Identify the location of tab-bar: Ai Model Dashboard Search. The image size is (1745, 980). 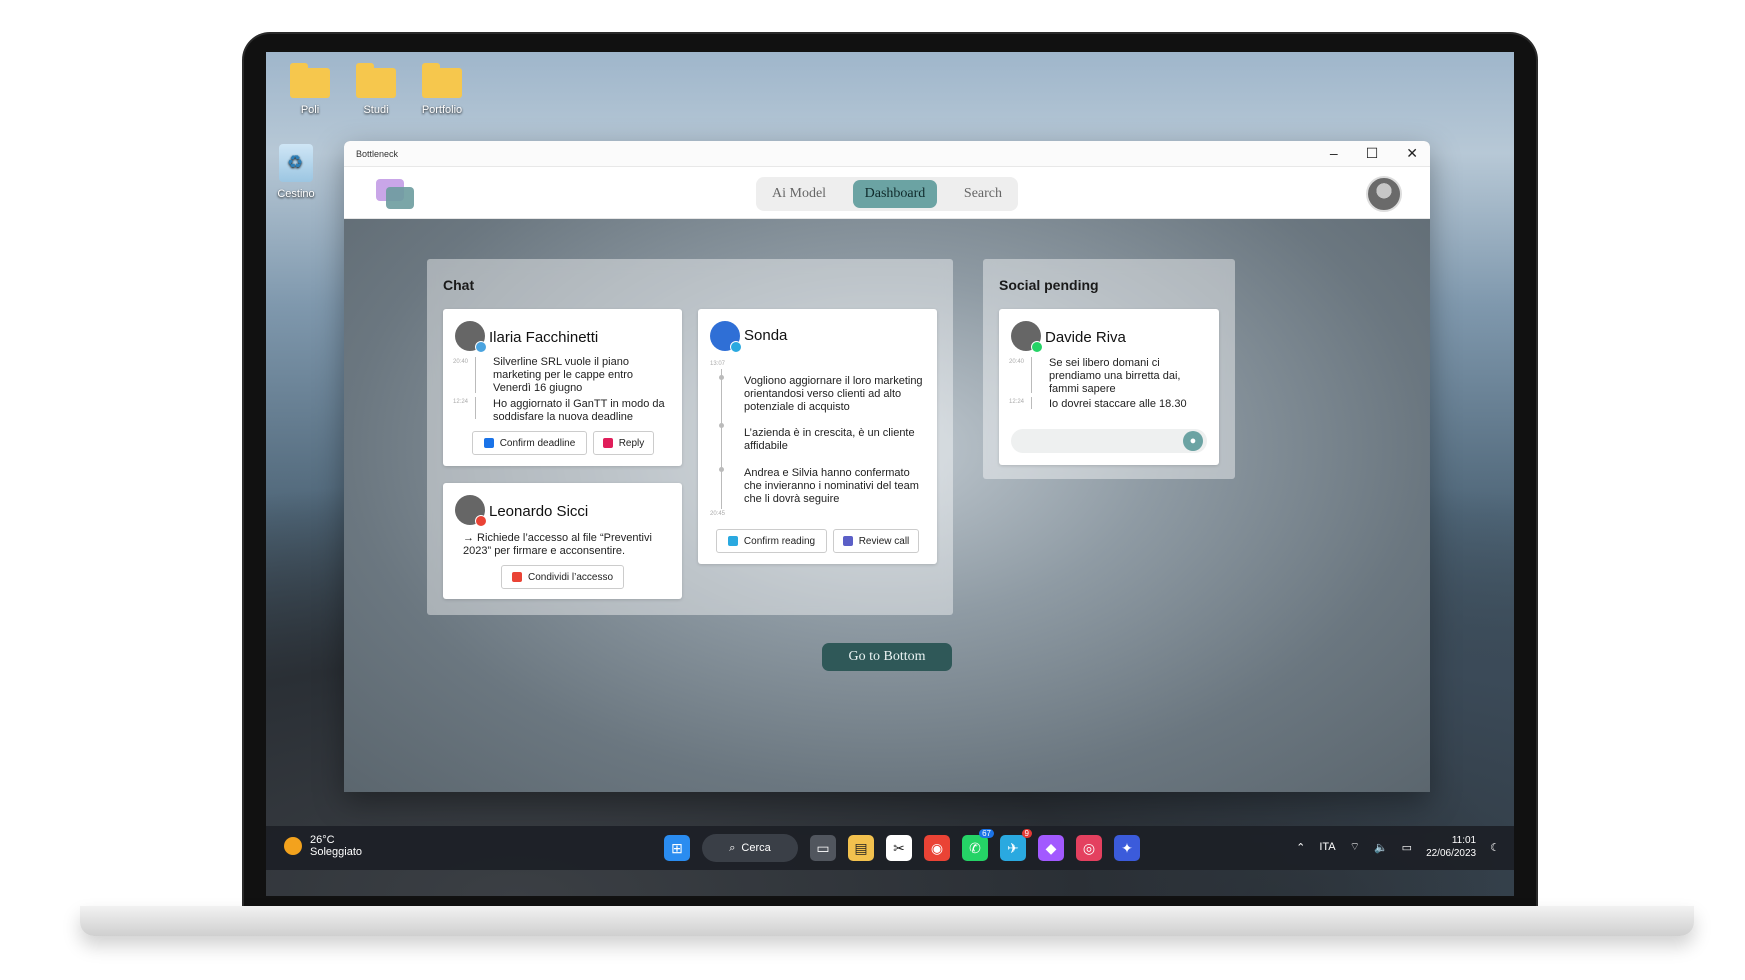
(887, 194).